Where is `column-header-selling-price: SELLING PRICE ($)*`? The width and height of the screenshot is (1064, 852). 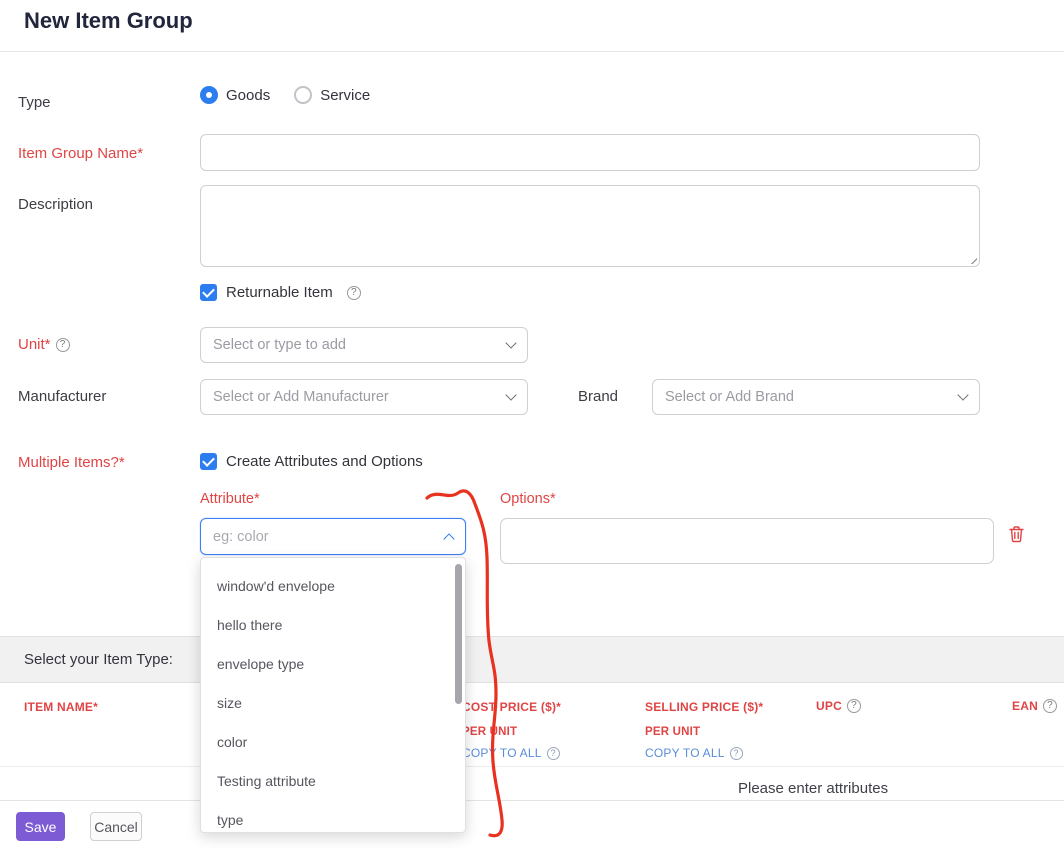
column-header-selling-price: SELLING PRICE ($)* is located at coordinates (704, 707).